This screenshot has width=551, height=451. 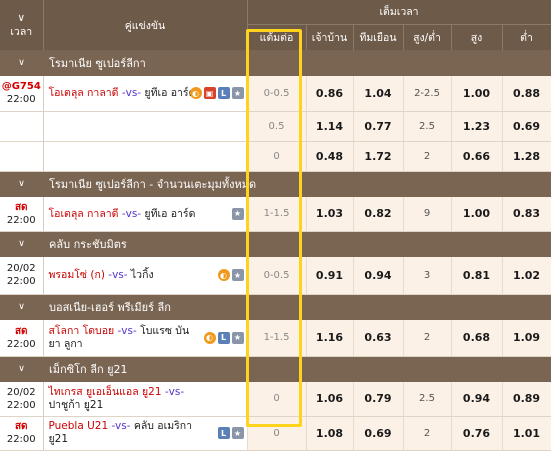 I want to click on match-status: สด, so click(x=21, y=426).